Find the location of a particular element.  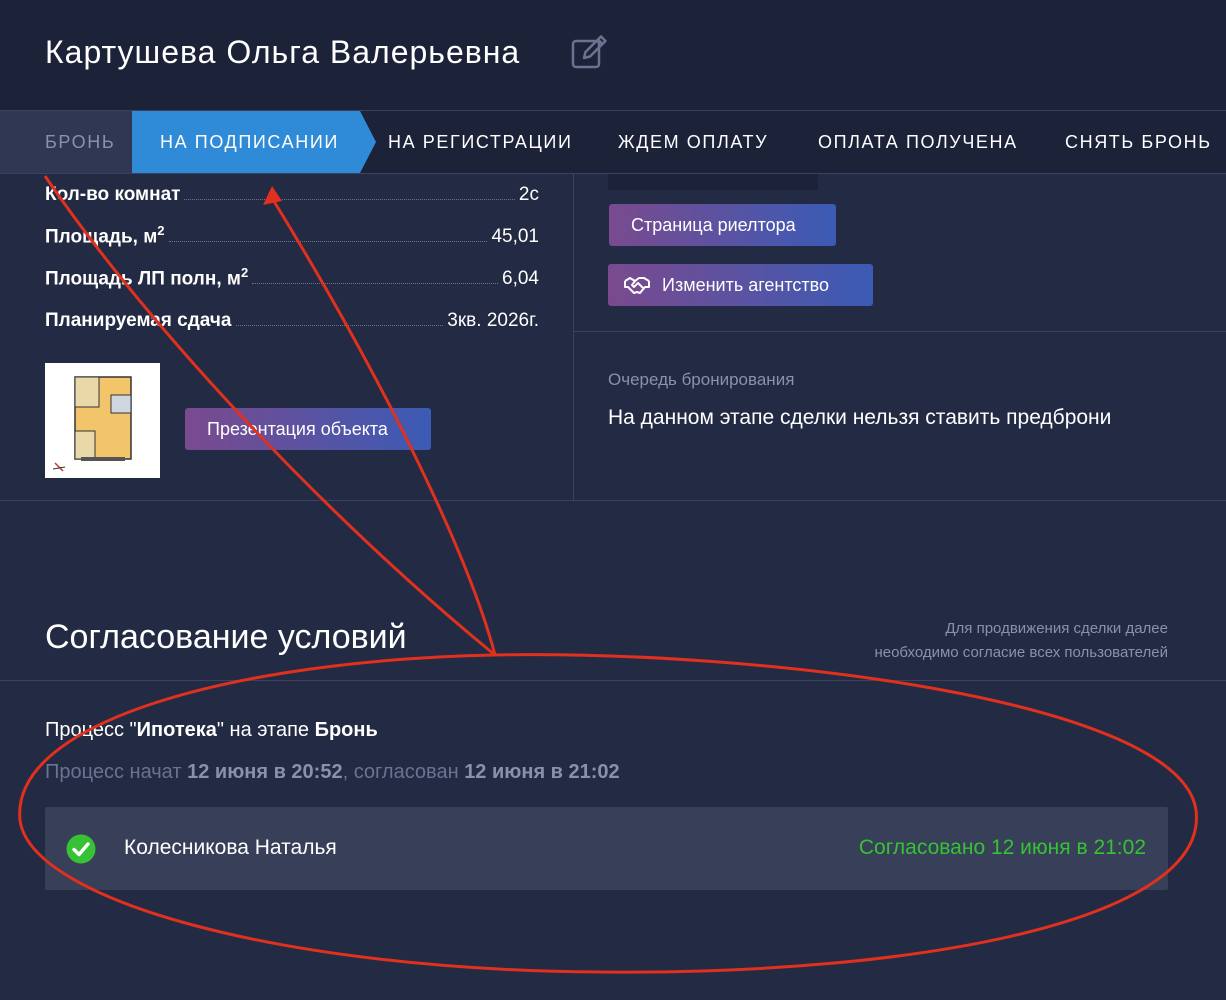

client-name: Картушева Ольга Валерьевна is located at coordinates (283, 52).